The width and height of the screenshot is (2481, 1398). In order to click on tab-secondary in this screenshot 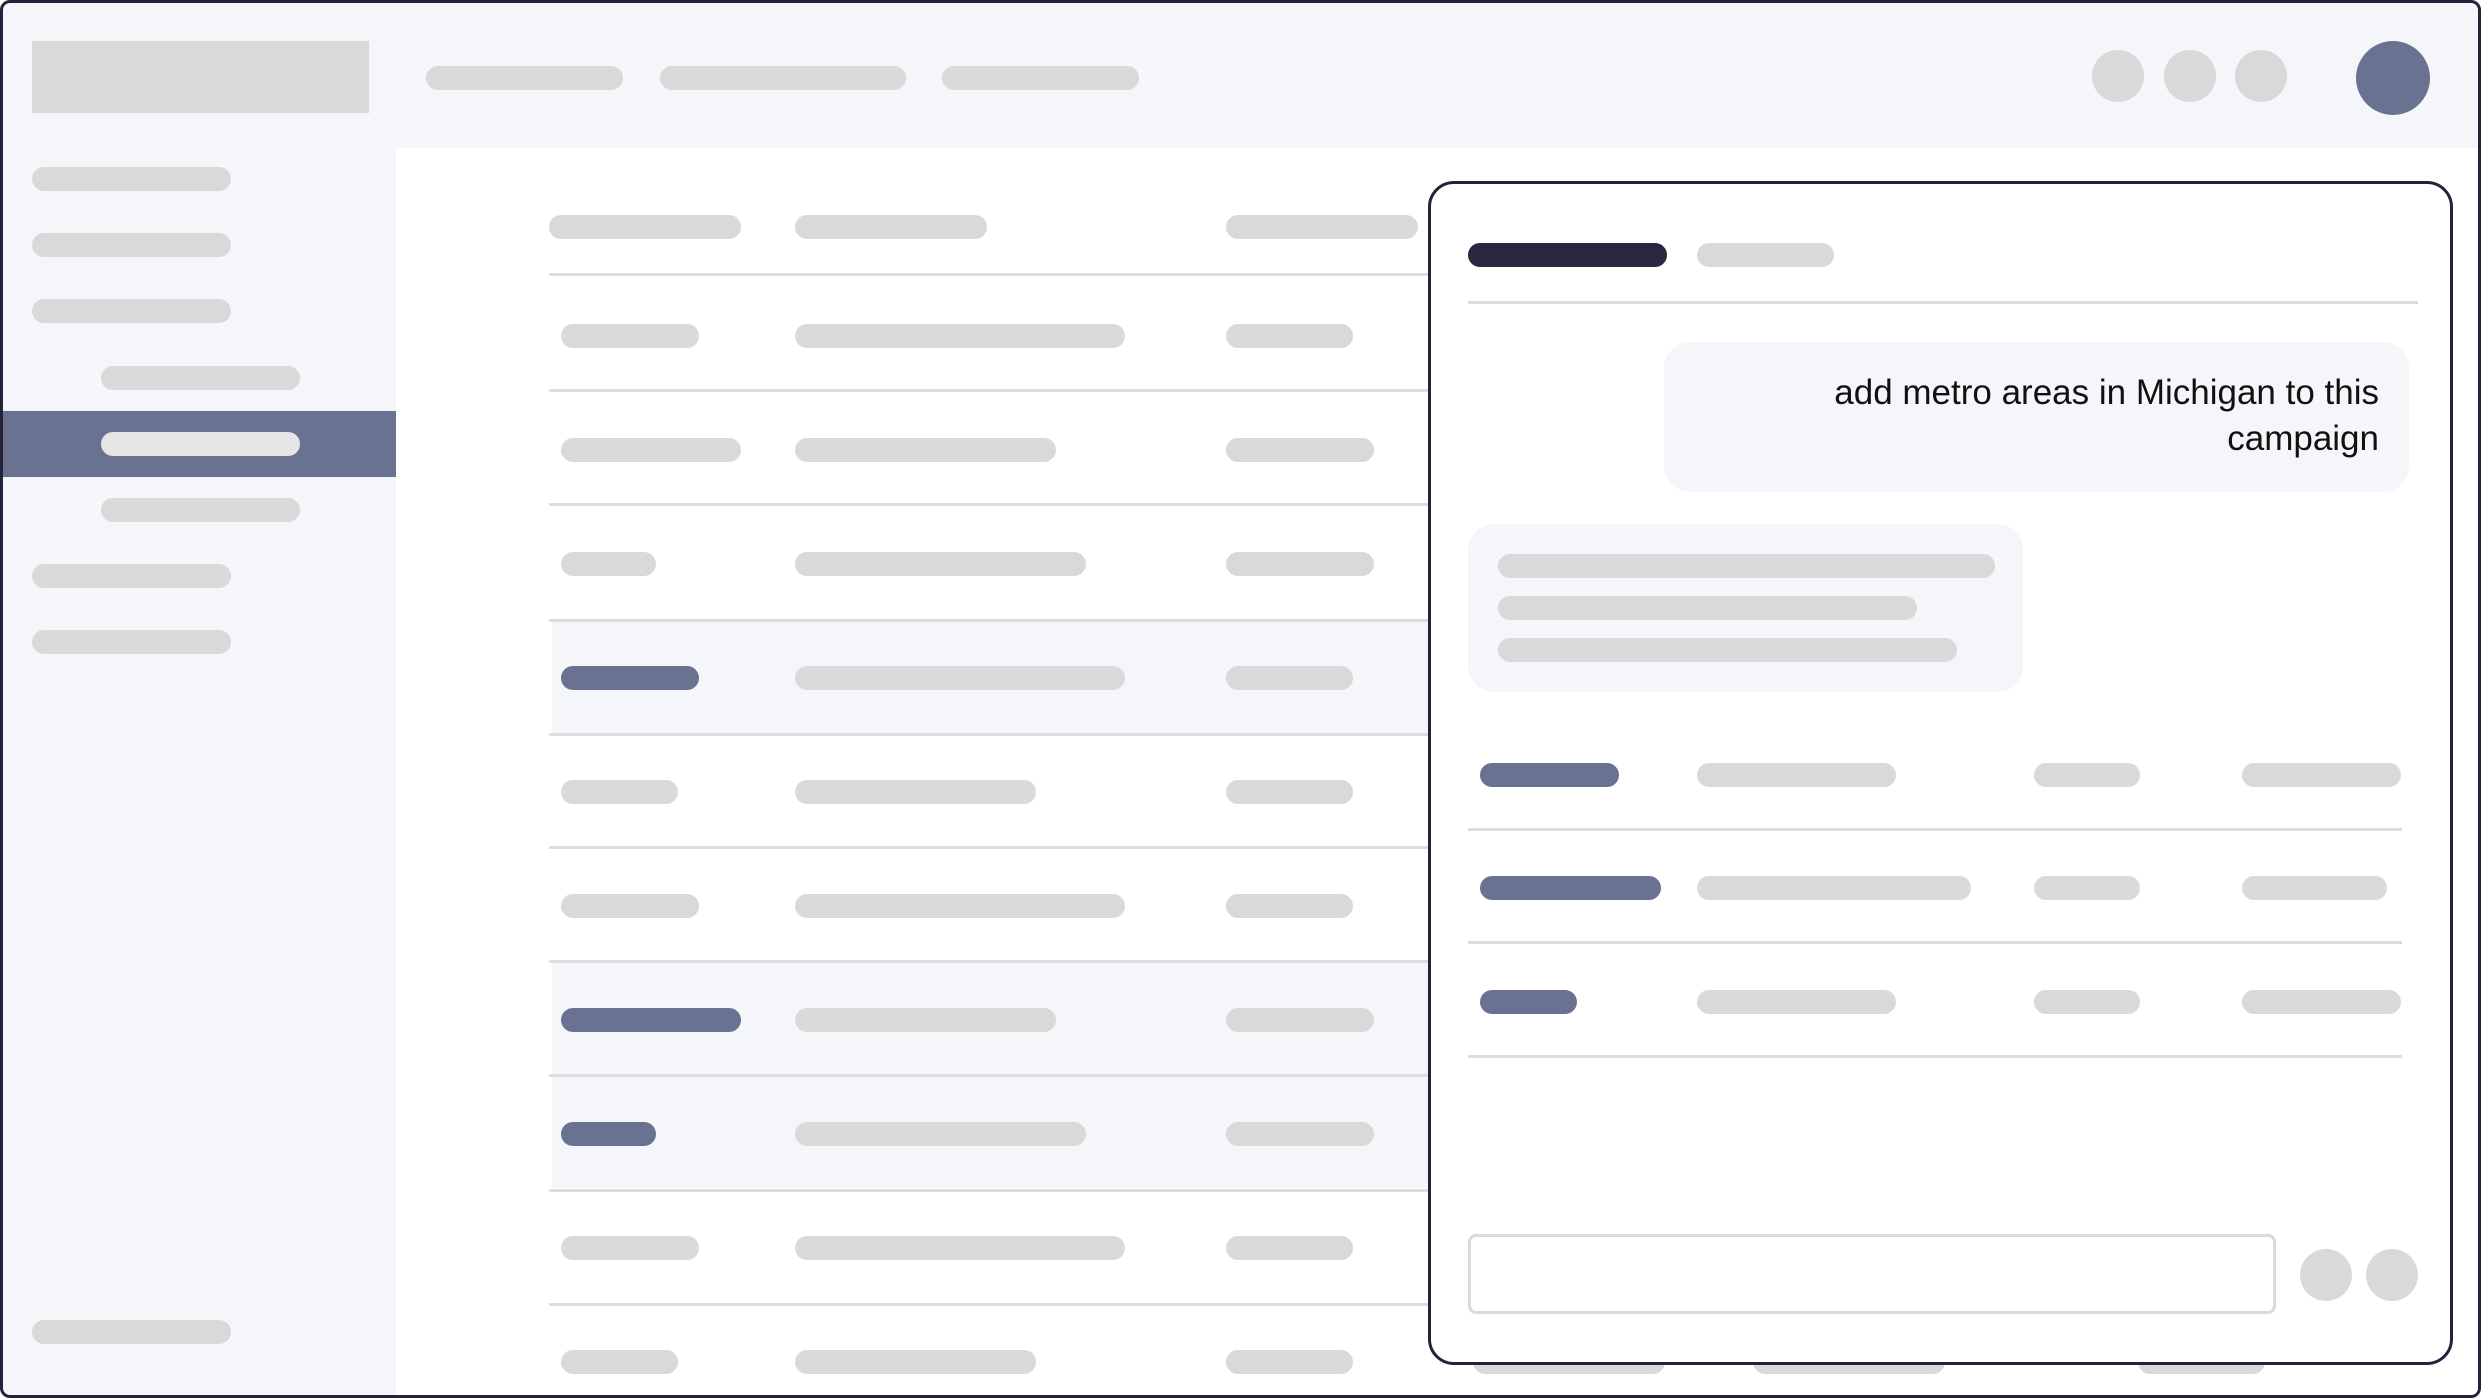, I will do `click(1765, 255)`.